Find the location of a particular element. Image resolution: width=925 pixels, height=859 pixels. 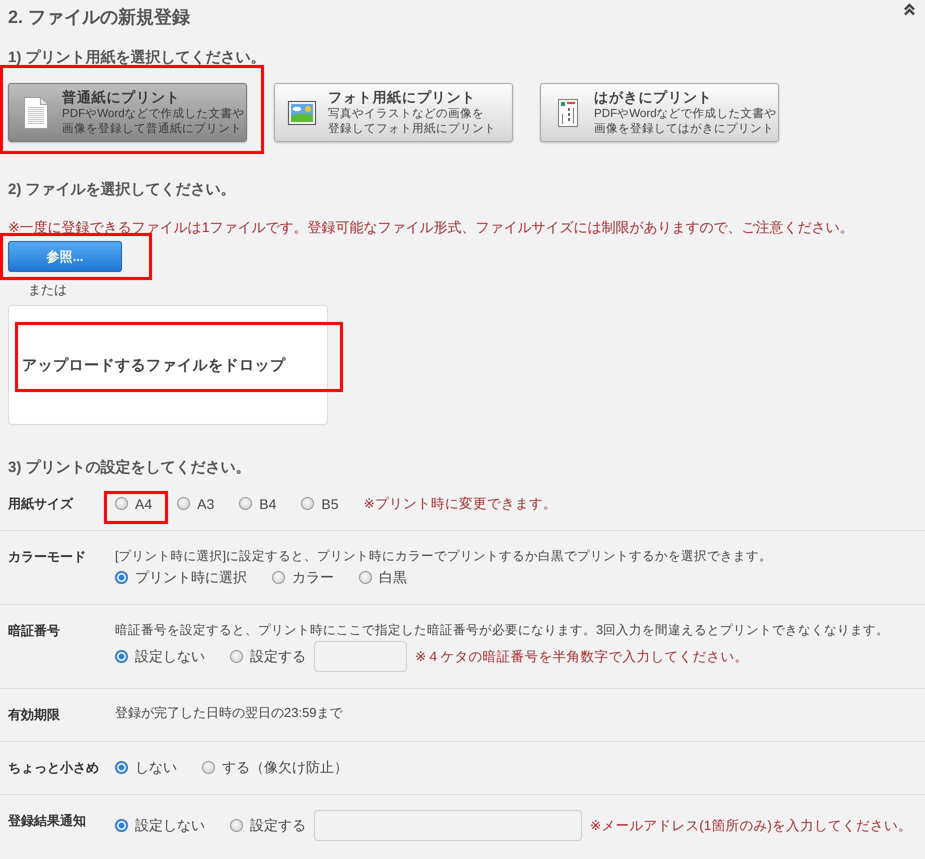

note-text: ※メールアドレス(1箇所のみ)を入力してください。 is located at coordinates (751, 825).